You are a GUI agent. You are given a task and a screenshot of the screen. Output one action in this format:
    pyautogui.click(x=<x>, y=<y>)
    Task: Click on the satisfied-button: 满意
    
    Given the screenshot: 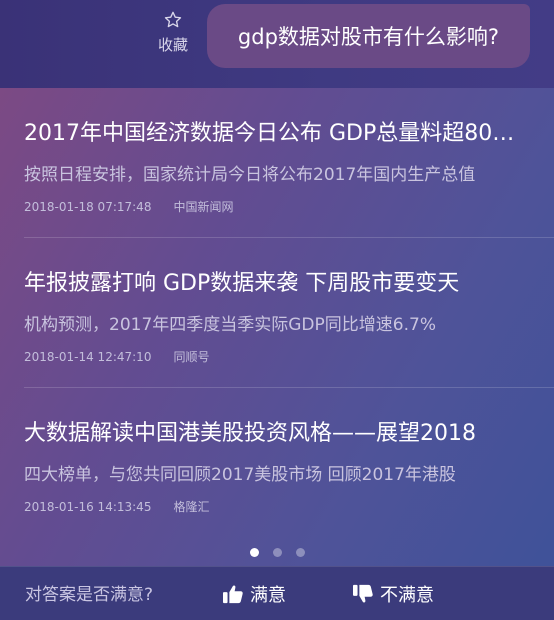 What is the action you would take?
    pyautogui.click(x=254, y=594)
    